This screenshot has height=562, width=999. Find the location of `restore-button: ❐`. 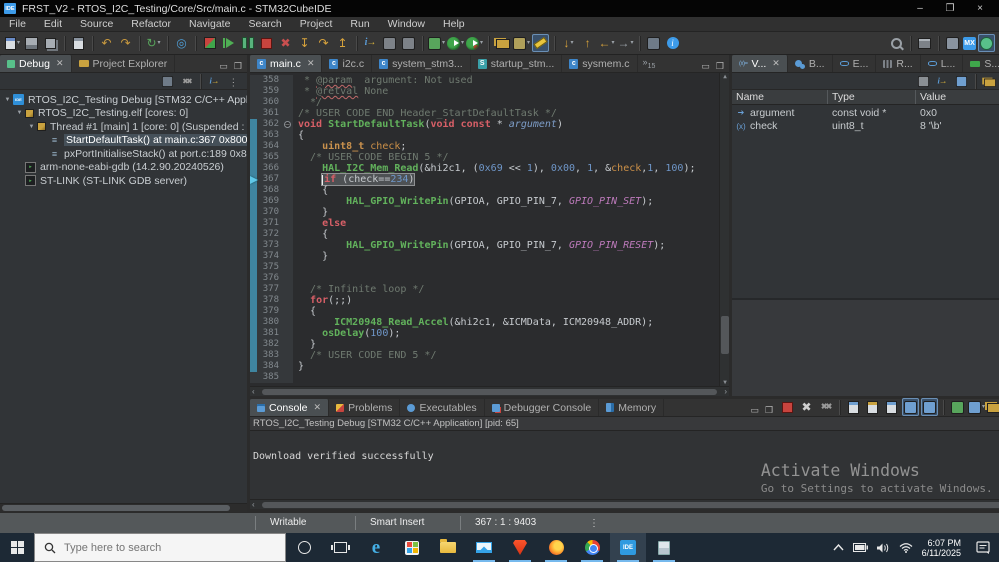

restore-button: ❐ is located at coordinates (950, 8).